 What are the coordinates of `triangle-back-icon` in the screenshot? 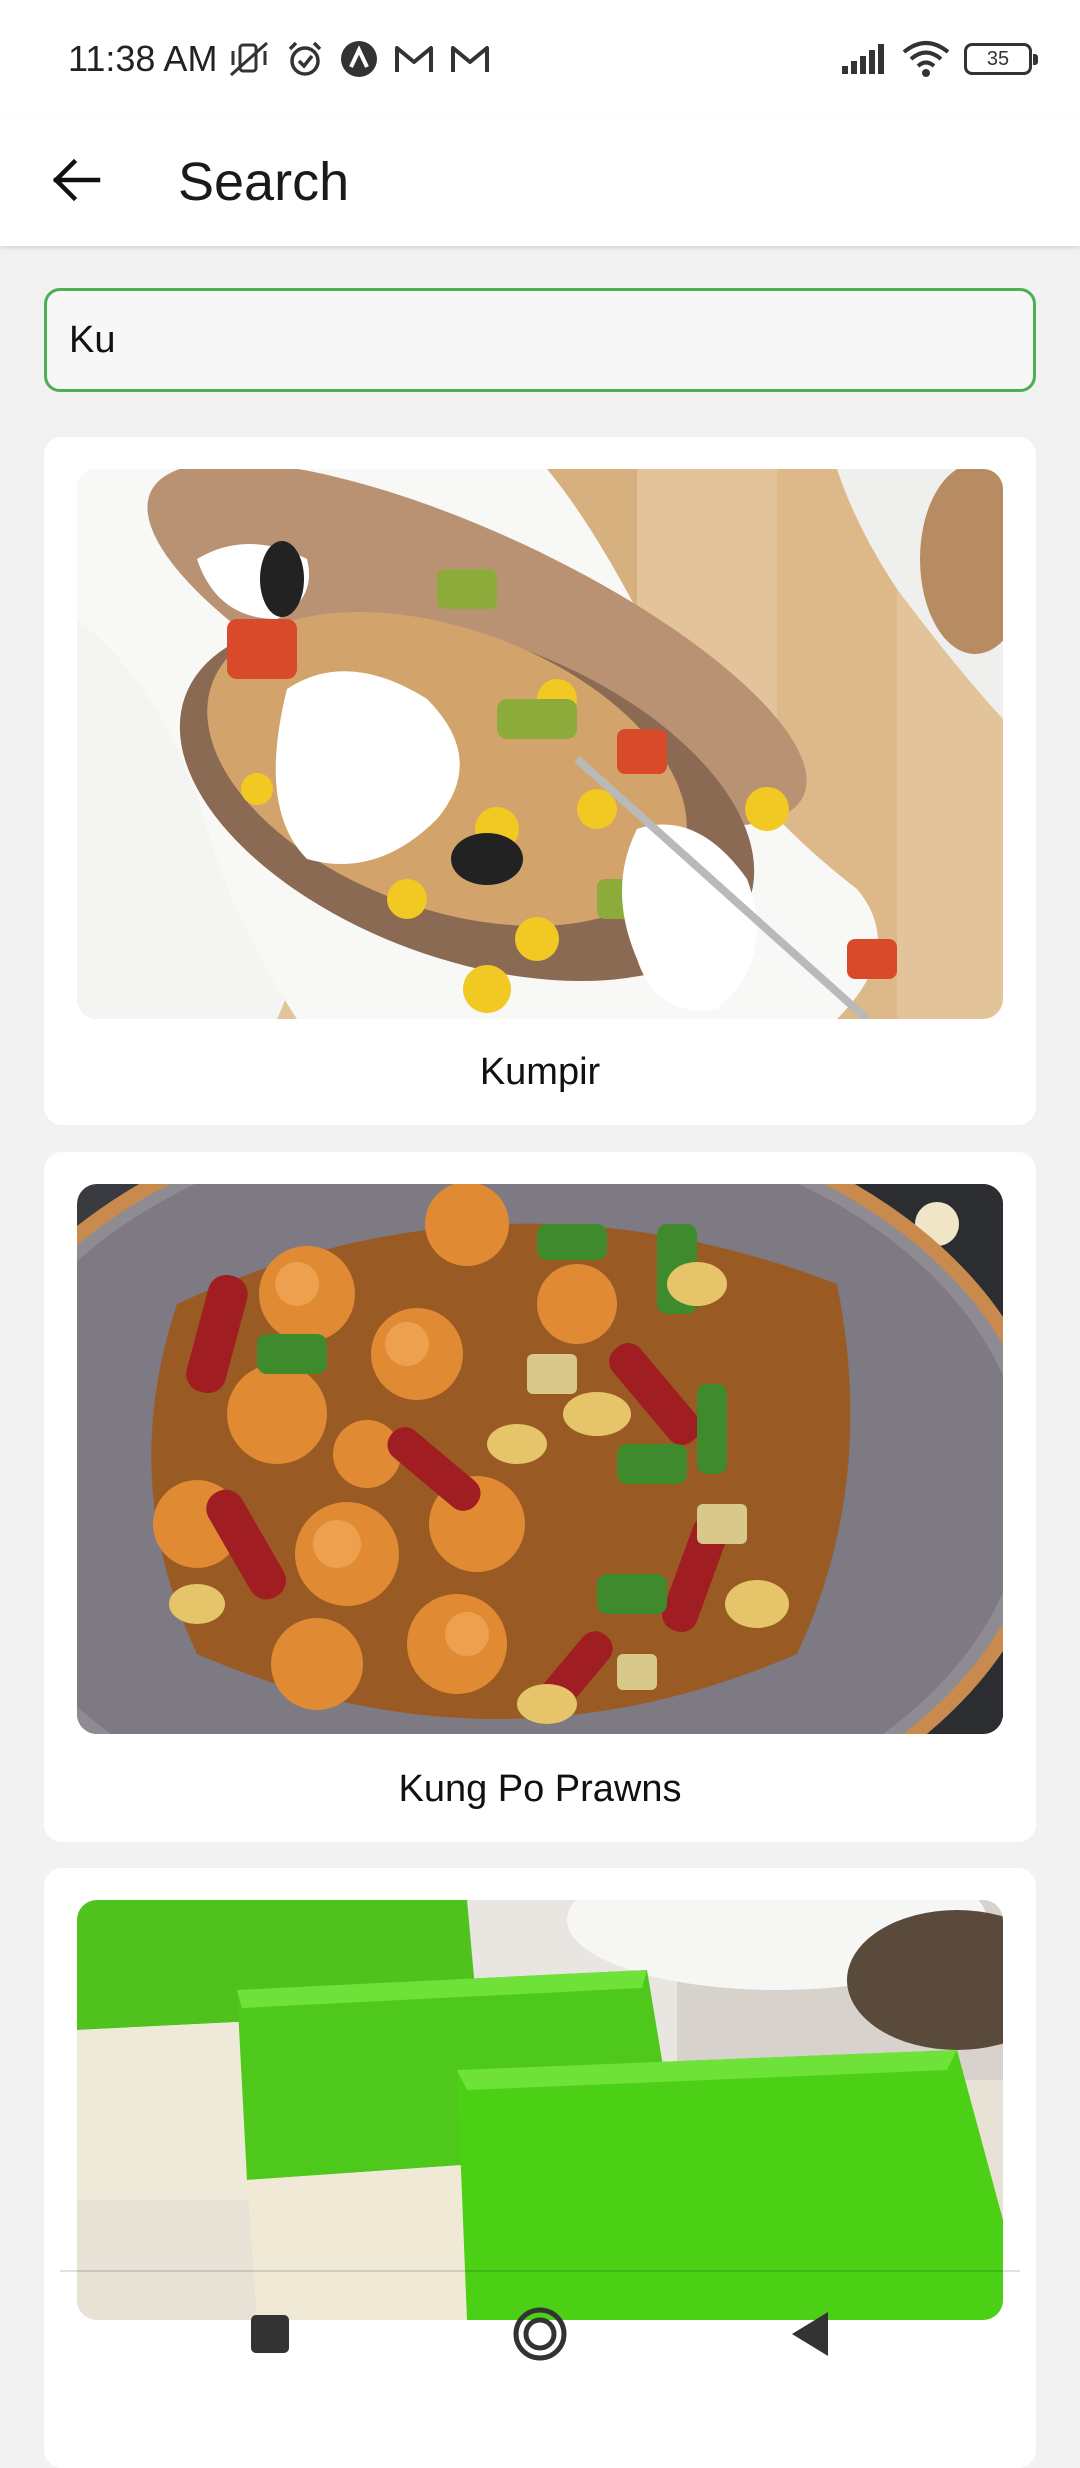 It's located at (810, 2336).